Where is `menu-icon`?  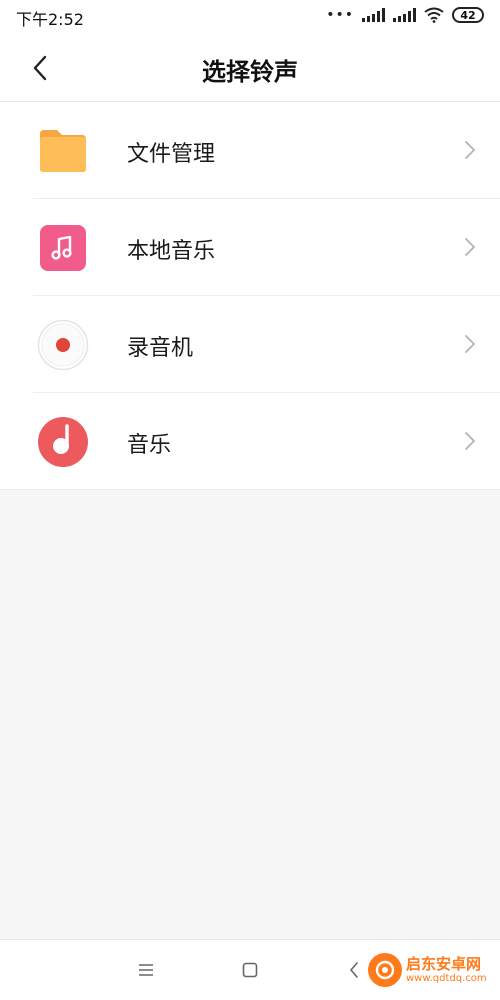 menu-icon is located at coordinates (146, 970).